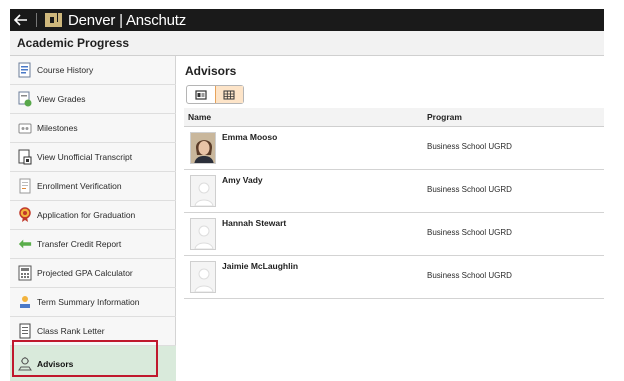 The image size is (624, 381). Describe the element at coordinates (211, 71) in the screenshot. I see `section-title: Advisors` at that location.